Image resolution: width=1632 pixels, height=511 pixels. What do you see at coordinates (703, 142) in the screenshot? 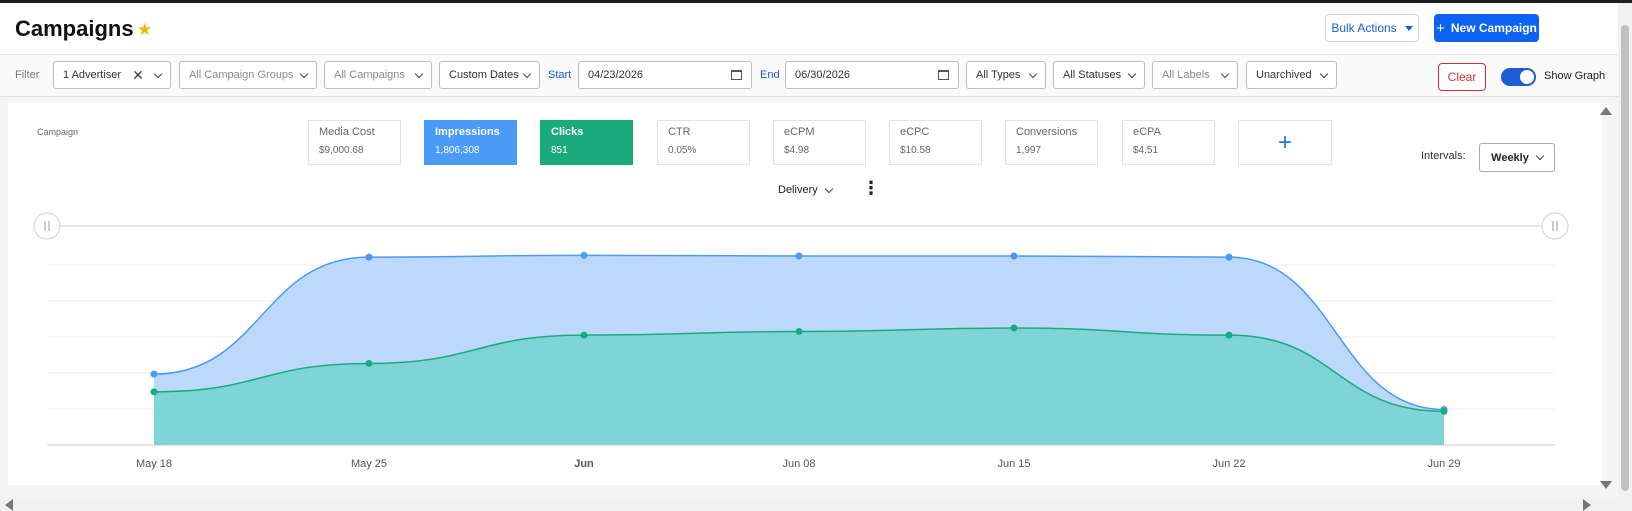
I see `metric-ctr: CTR 0.05%` at bounding box center [703, 142].